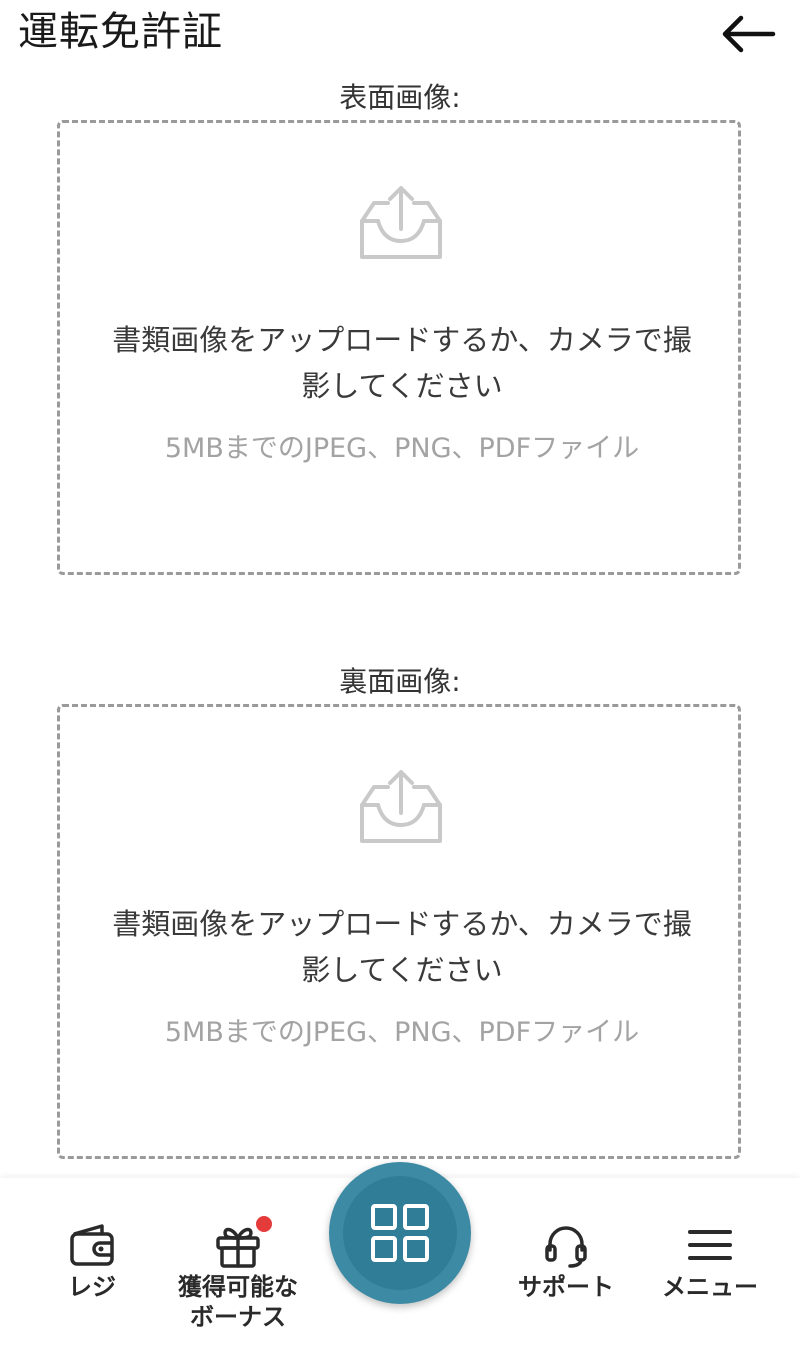  Describe the element at coordinates (400, 681) in the screenshot. I see `back-image-label: 裏面画像:` at that location.